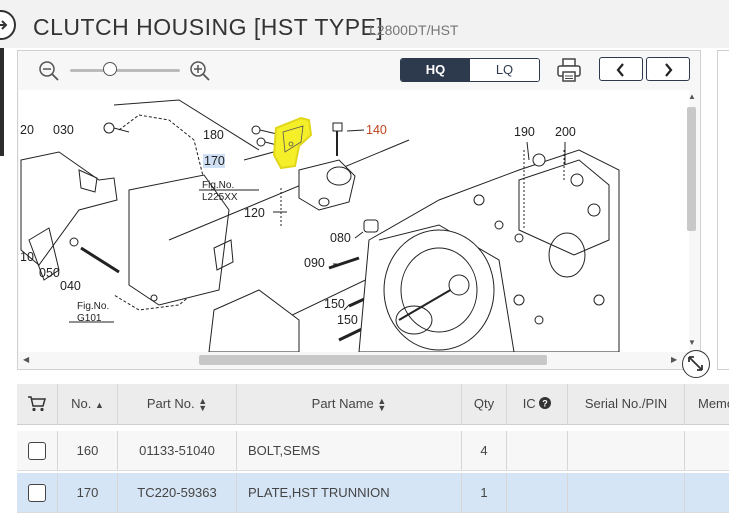 This screenshot has height=519, width=729. I want to click on vertical-scrollbar: ▲ ▼, so click(692, 221).